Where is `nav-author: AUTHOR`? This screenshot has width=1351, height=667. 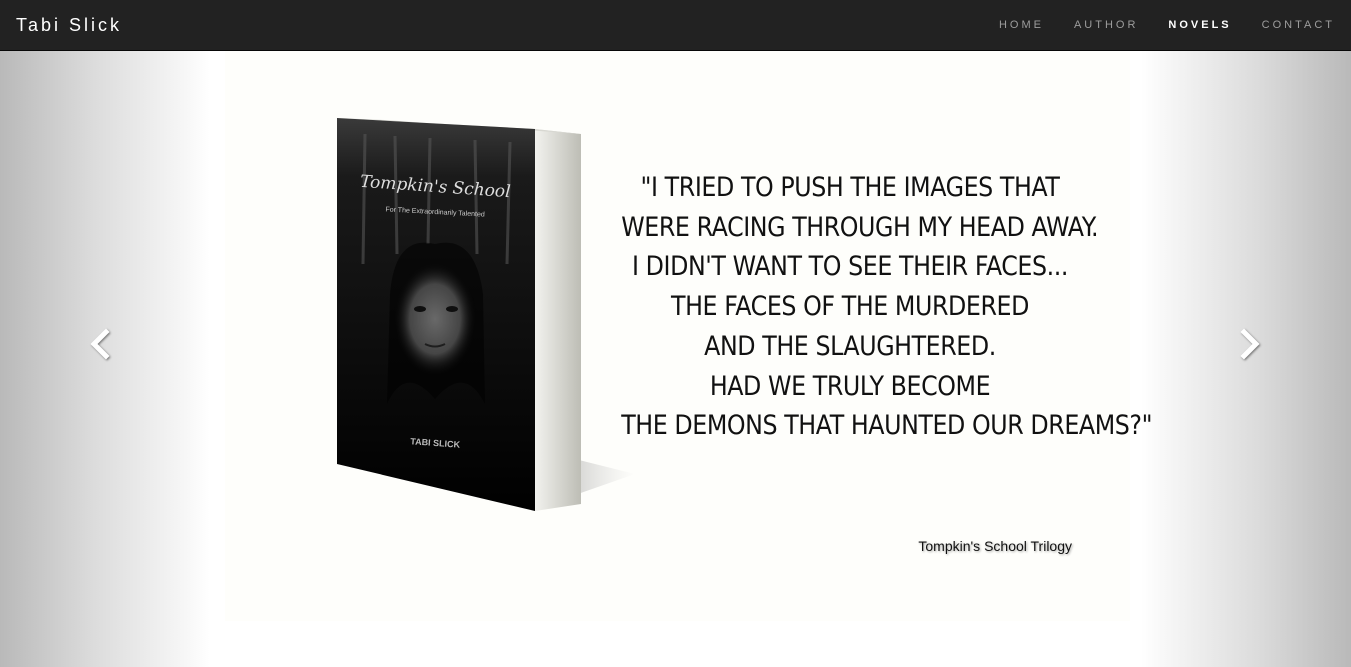
nav-author: AUTHOR is located at coordinates (1106, 25).